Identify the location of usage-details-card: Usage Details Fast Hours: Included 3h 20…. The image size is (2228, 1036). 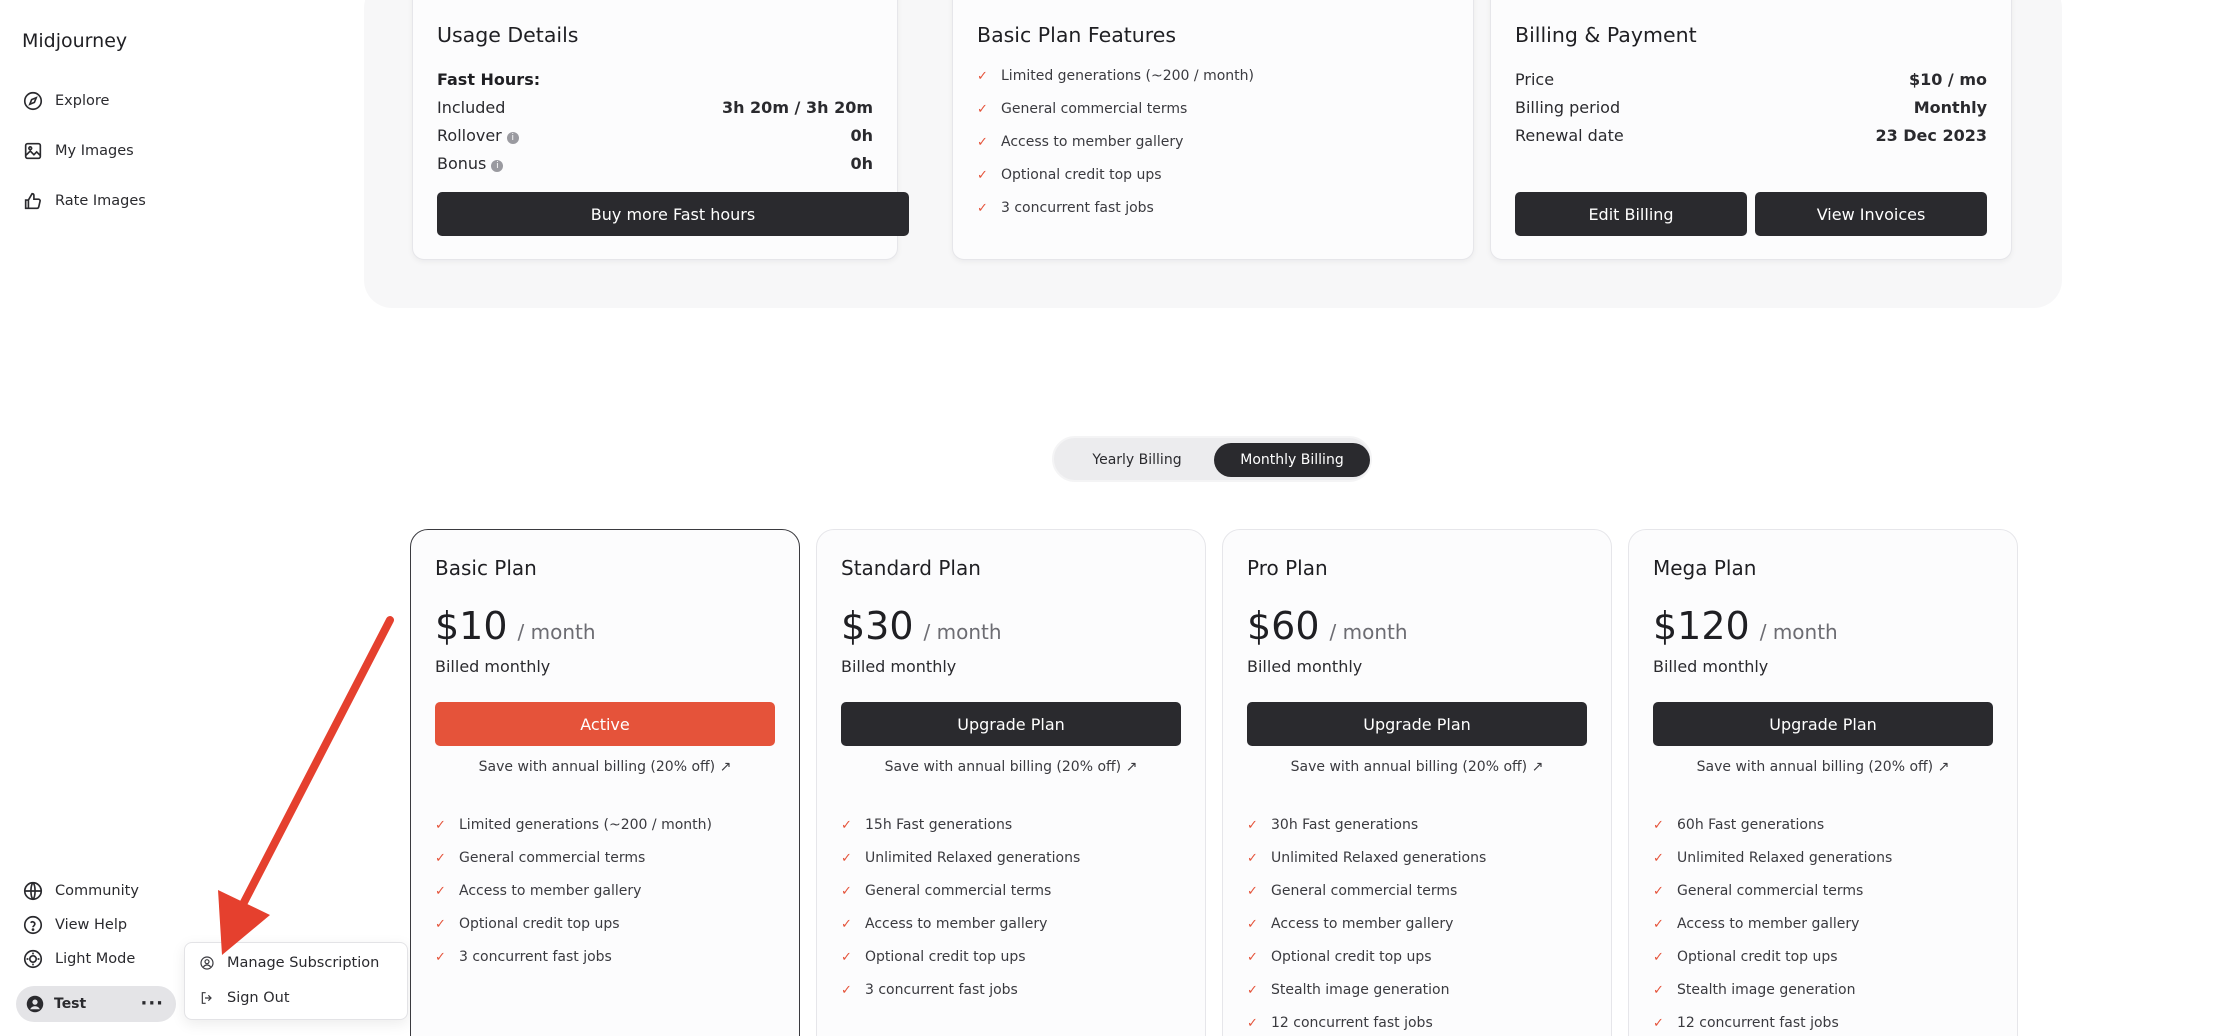
(660, 130).